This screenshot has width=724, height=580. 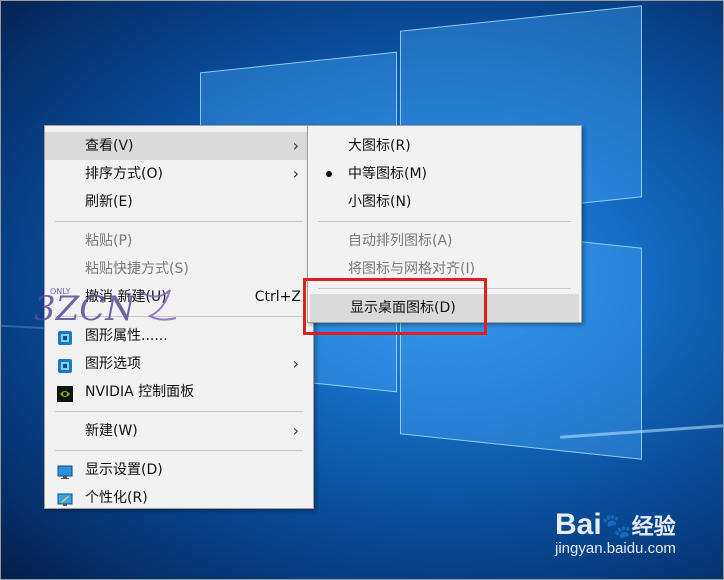 I want to click on menu-item-label: NVIDIA 控制面板, so click(x=140, y=392).